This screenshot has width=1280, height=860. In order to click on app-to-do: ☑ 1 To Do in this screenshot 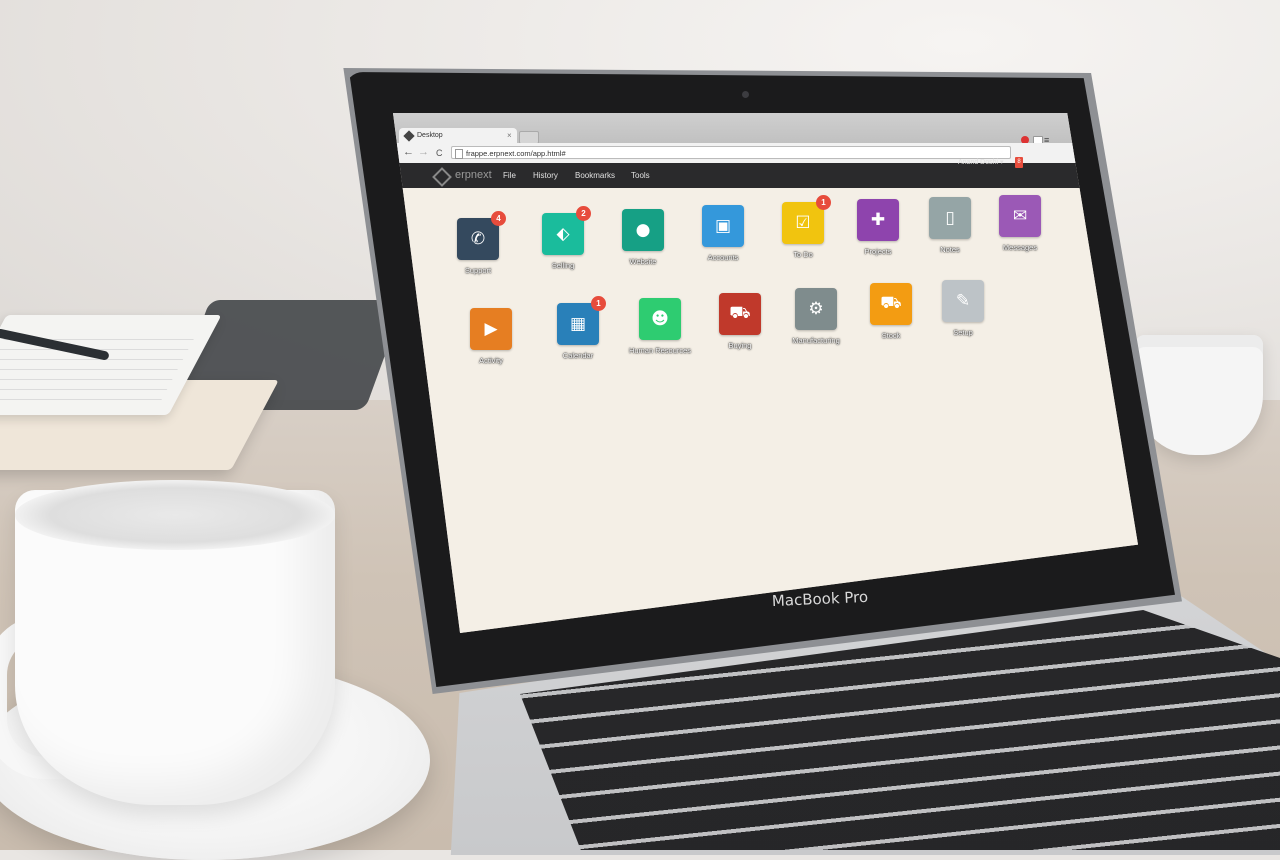, I will do `click(803, 227)`.